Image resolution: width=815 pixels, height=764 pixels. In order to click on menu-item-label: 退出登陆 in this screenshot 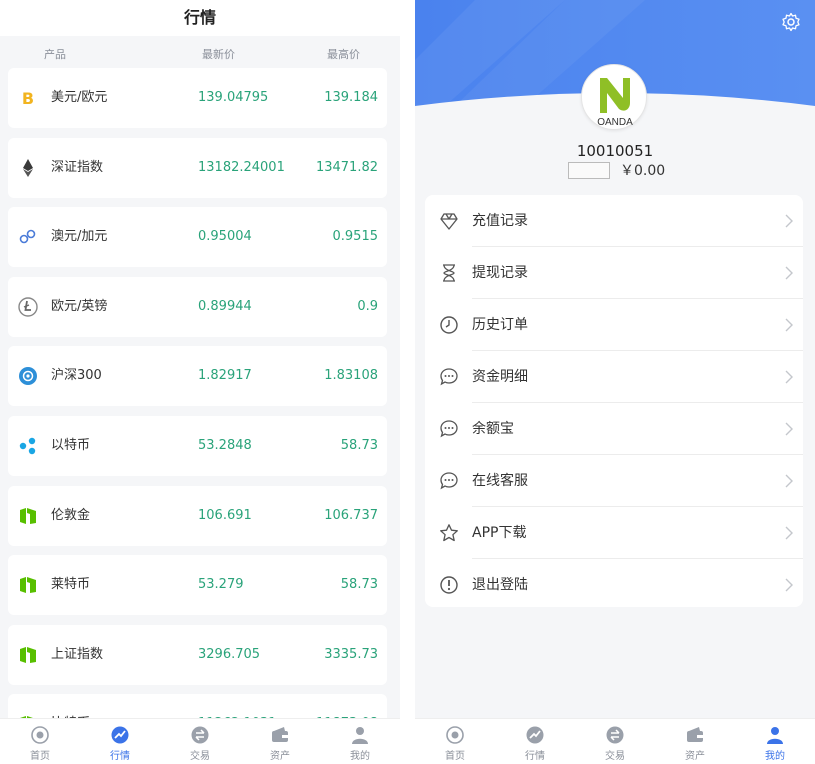, I will do `click(500, 585)`.